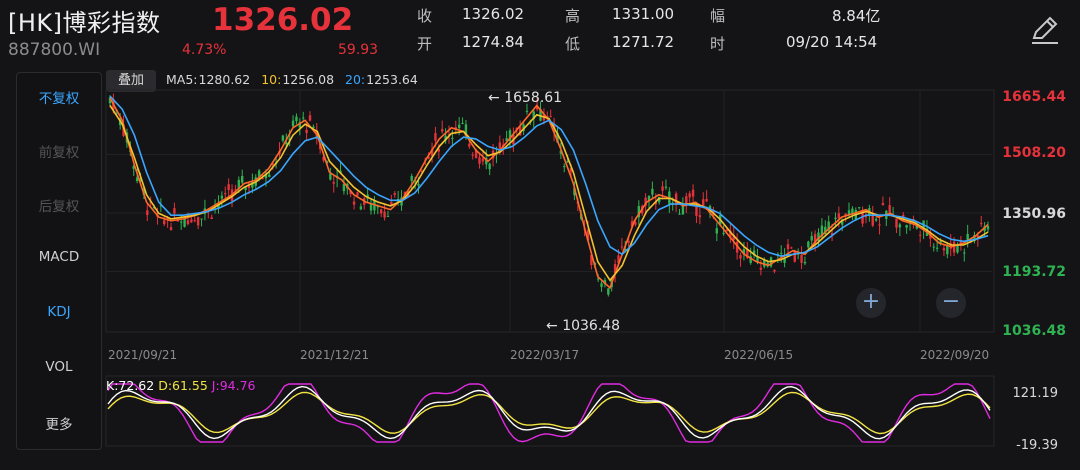 The height and width of the screenshot is (470, 1080). What do you see at coordinates (1035, 393) in the screenshot?
I see `kdj-axis-top: 121.19` at bounding box center [1035, 393].